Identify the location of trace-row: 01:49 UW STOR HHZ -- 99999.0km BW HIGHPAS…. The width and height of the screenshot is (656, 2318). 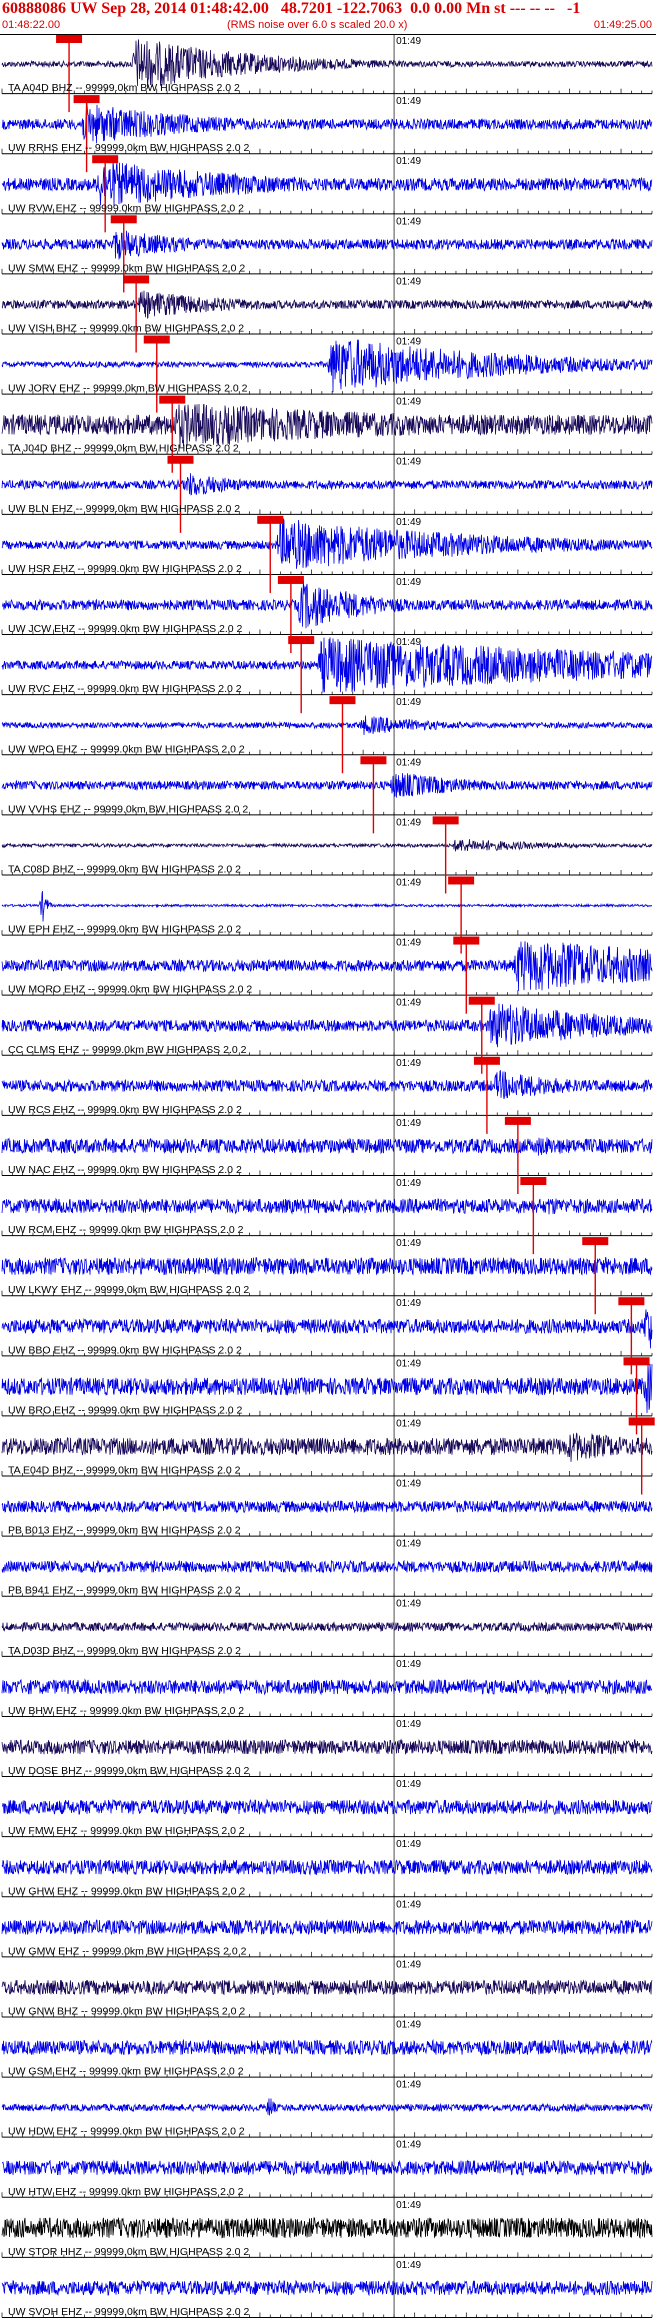
(327, 2227).